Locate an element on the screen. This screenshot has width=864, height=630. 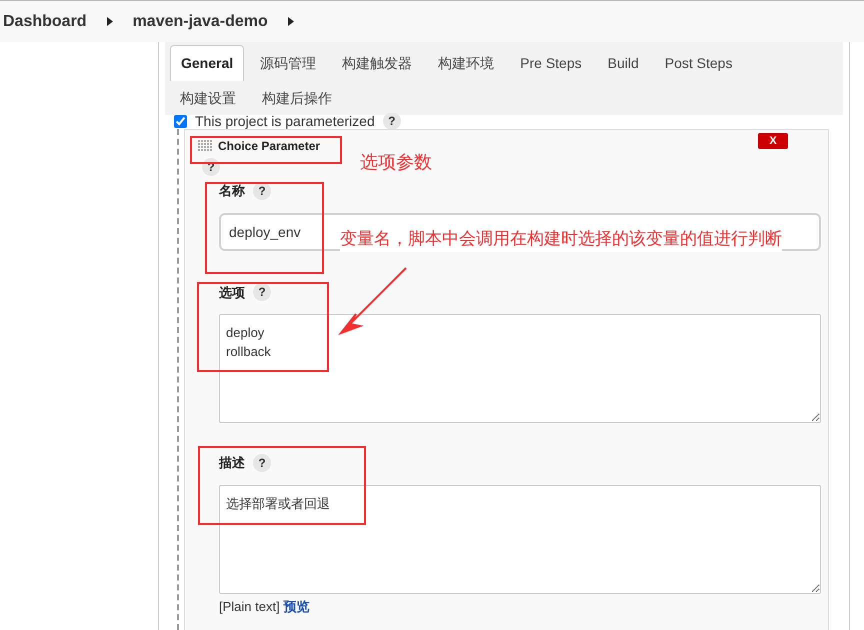
annotation-arrow is located at coordinates (373, 301).